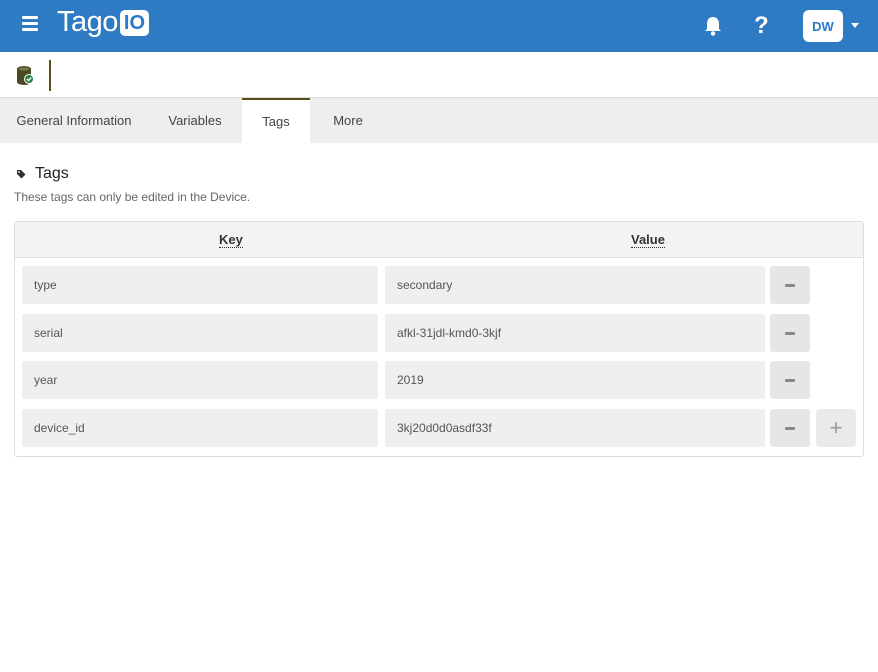 The image size is (878, 672). What do you see at coordinates (74, 120) in the screenshot?
I see `tab-general-information: General Information` at bounding box center [74, 120].